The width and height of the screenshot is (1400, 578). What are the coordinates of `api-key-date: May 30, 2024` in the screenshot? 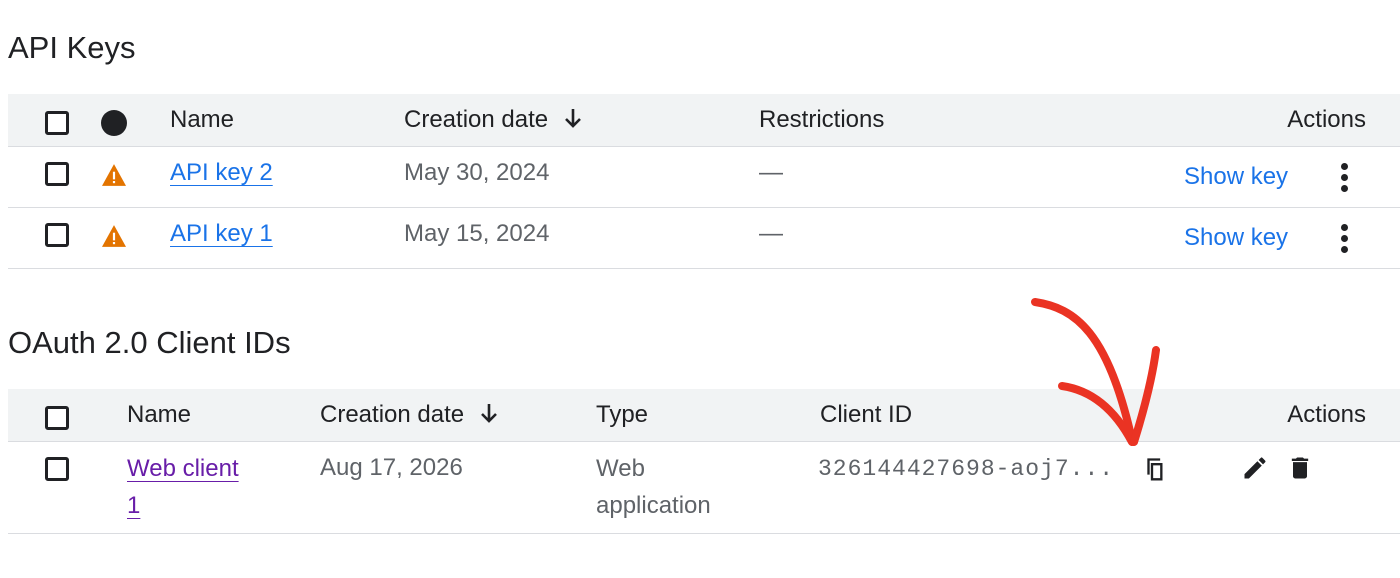 It's located at (477, 172).